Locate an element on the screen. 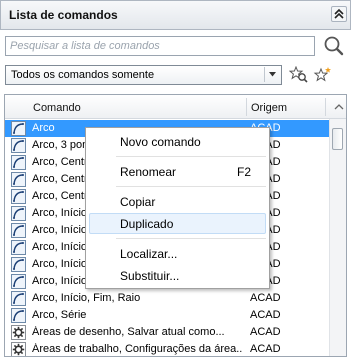  list-item: Arco, Série ACAD is located at coordinates (167, 315).